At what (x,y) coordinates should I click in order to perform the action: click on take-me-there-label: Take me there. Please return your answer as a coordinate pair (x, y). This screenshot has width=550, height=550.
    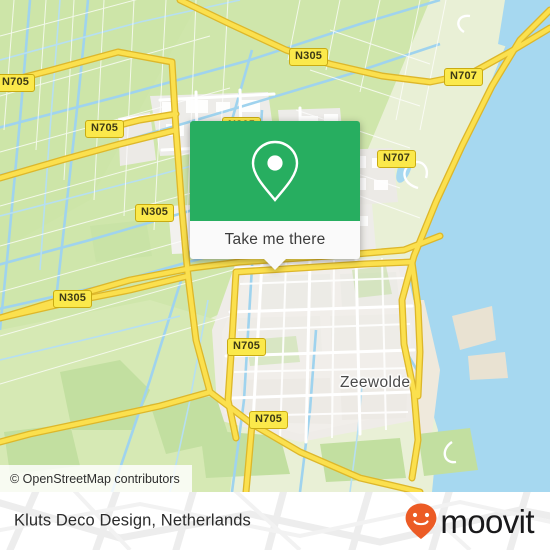
    Looking at the image, I should click on (275, 239).